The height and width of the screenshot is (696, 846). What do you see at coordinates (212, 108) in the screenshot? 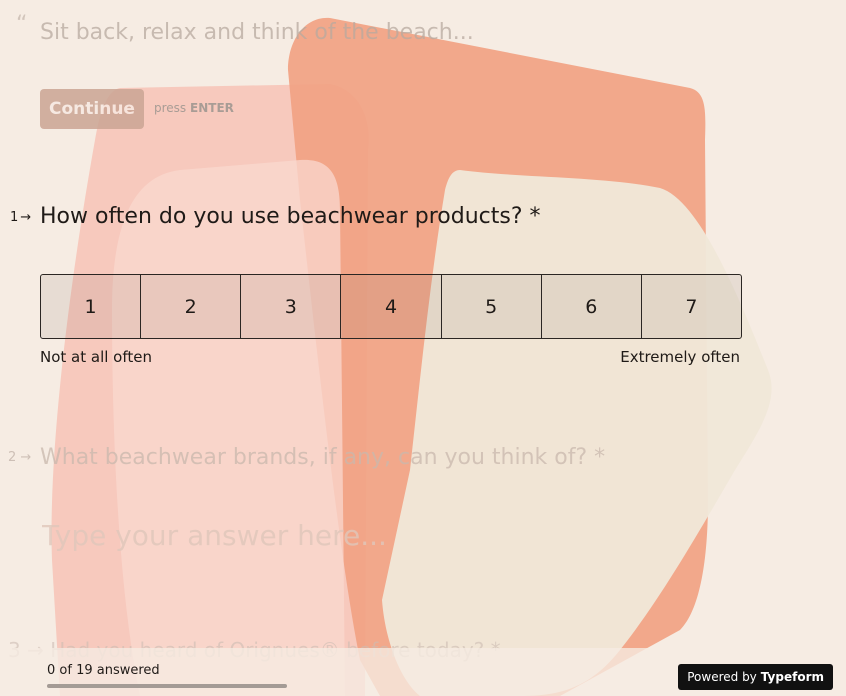
I see `enter-label: ENTER` at bounding box center [212, 108].